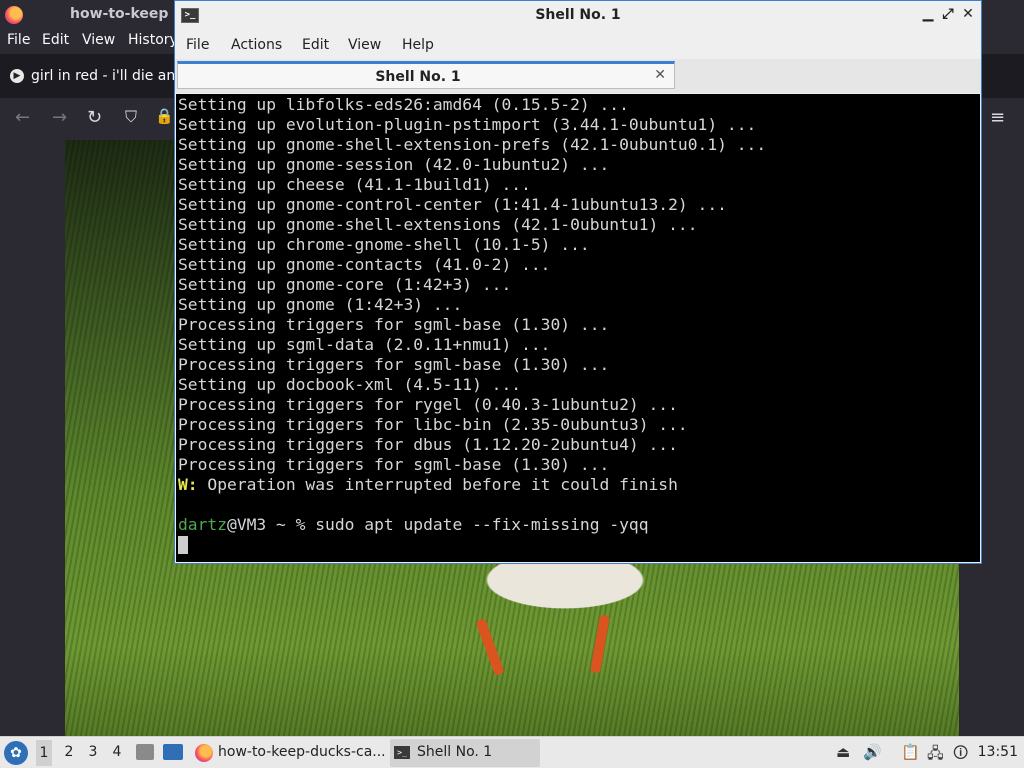 This screenshot has width=1024, height=768. What do you see at coordinates (145, 752) in the screenshot?
I see `file-manager-icon` at bounding box center [145, 752].